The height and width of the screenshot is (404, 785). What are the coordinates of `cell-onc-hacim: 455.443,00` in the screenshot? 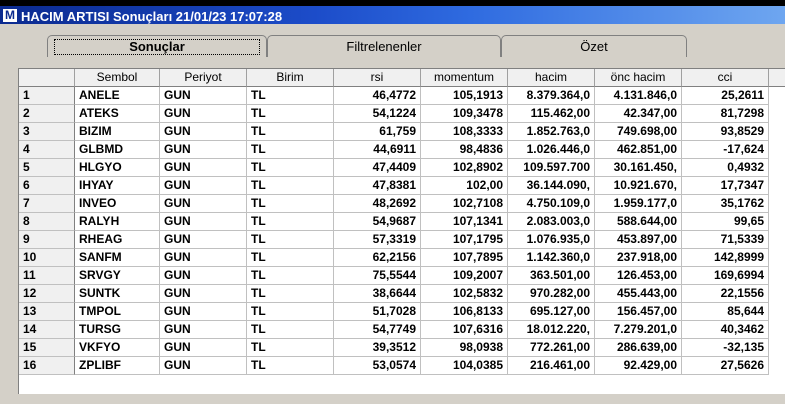 It's located at (638, 294).